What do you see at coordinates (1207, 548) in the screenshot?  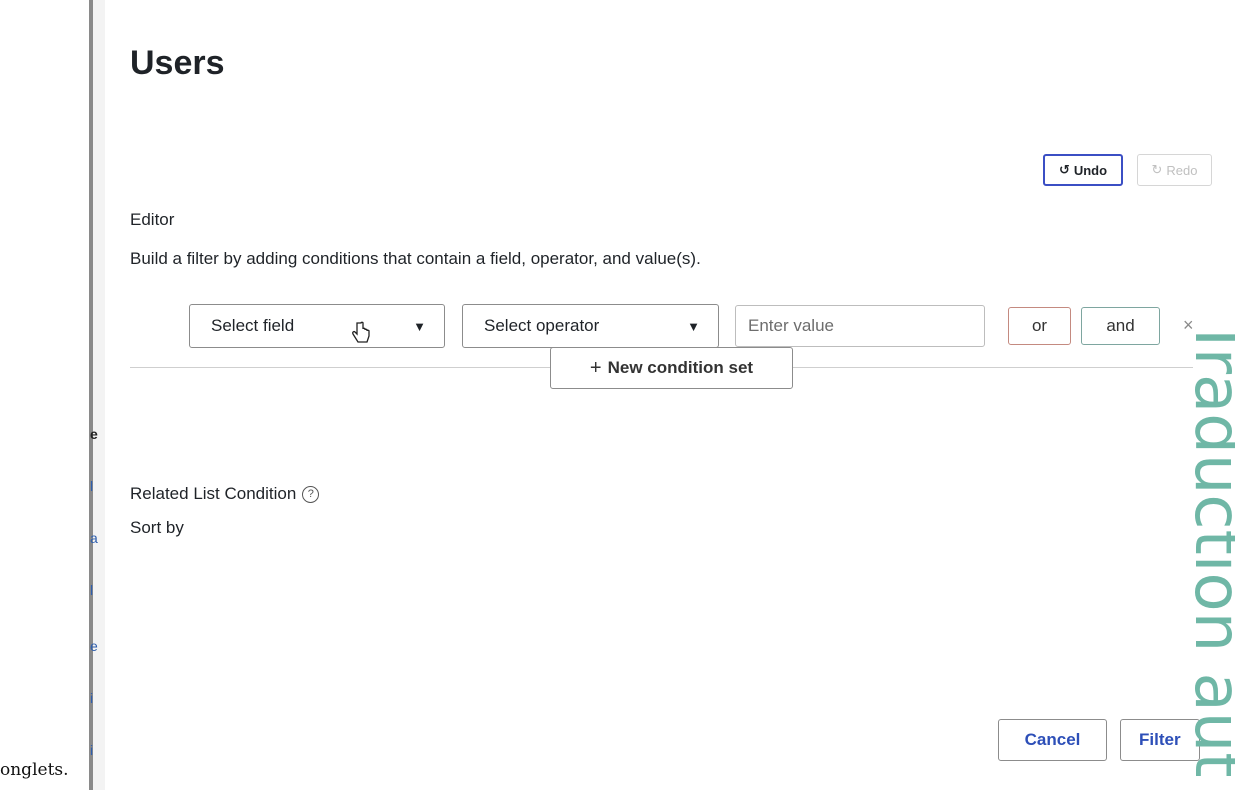 I see `translation-watermark: Traduction aut` at bounding box center [1207, 548].